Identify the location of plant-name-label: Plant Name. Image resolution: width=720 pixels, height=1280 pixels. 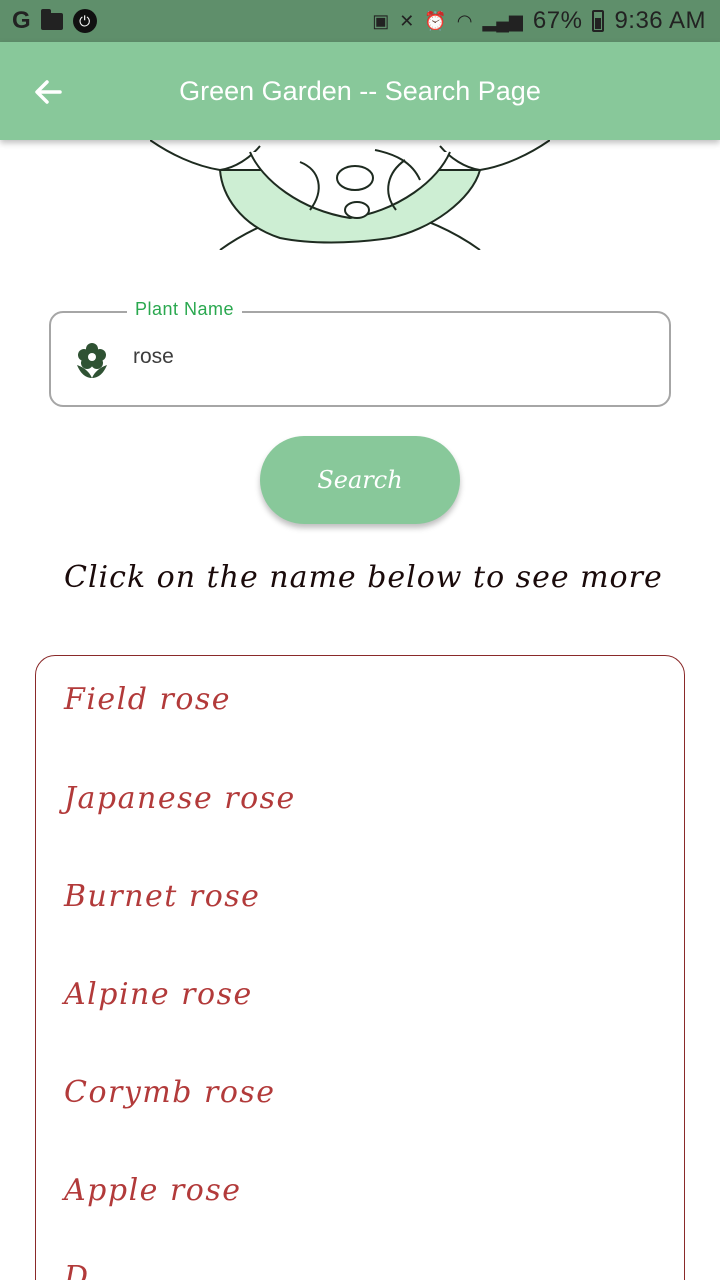
(185, 309).